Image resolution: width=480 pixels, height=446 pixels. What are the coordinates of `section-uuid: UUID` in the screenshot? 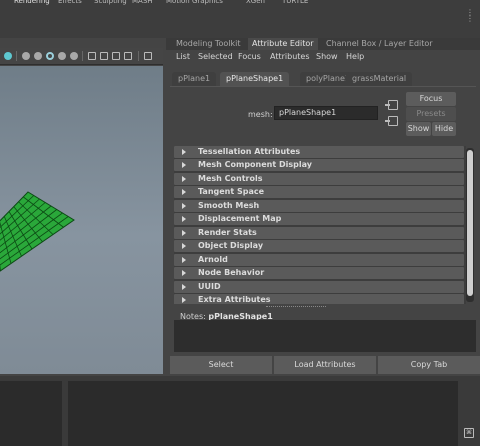 It's located at (319, 287).